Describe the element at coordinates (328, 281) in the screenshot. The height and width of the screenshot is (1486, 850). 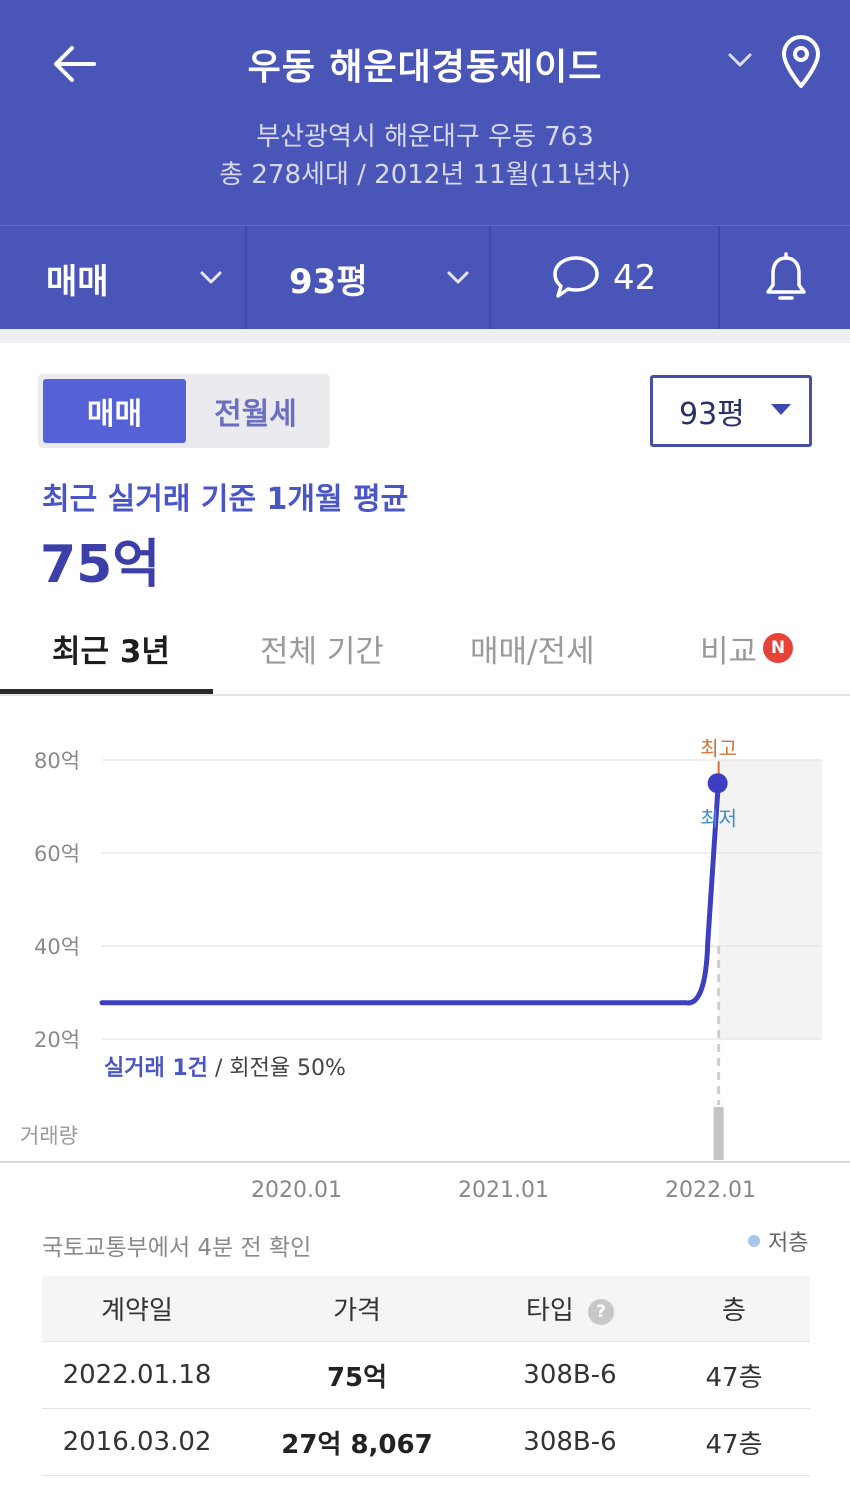
I see `size-label: 93평` at that location.